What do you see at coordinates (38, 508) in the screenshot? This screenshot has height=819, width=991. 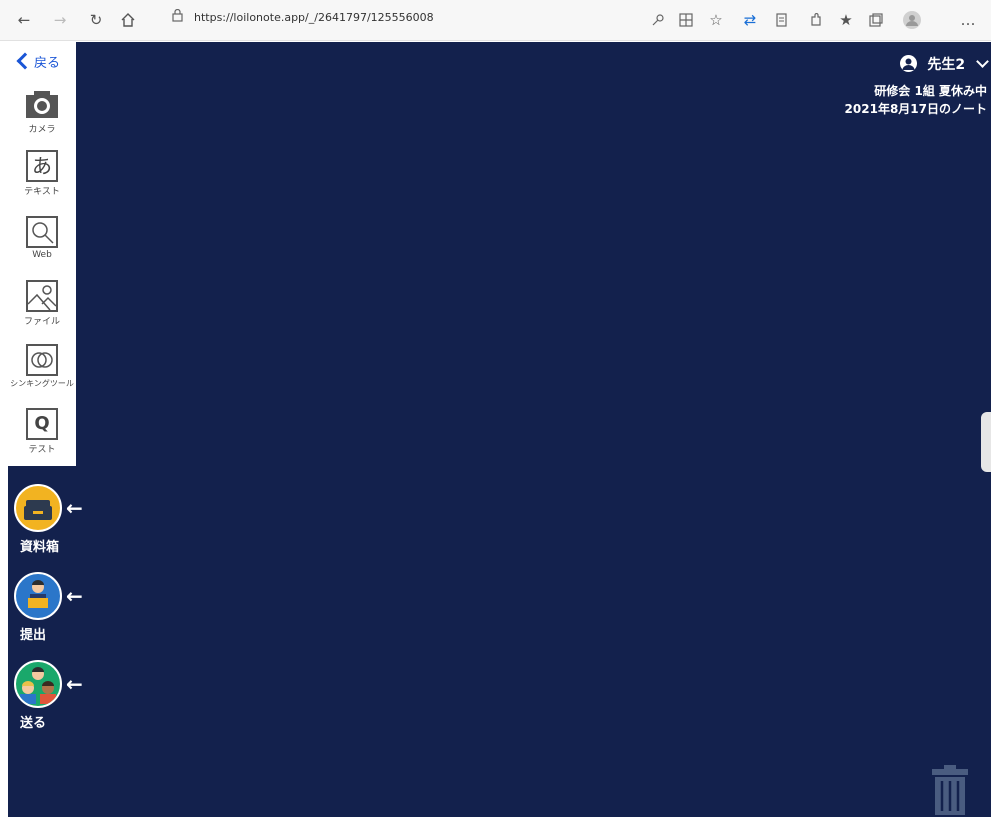 I see `document-box-icon` at bounding box center [38, 508].